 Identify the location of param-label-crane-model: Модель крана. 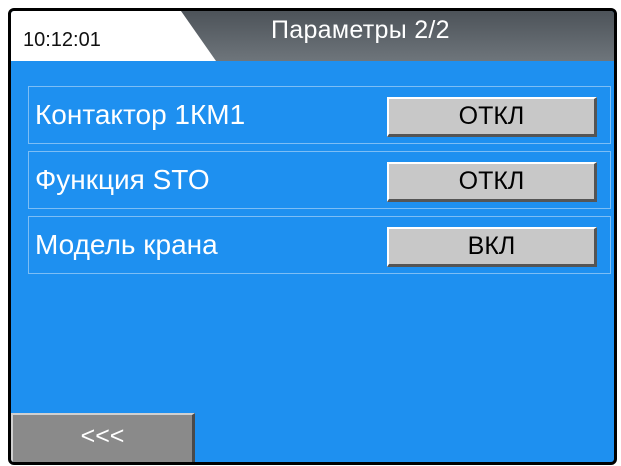
(126, 244).